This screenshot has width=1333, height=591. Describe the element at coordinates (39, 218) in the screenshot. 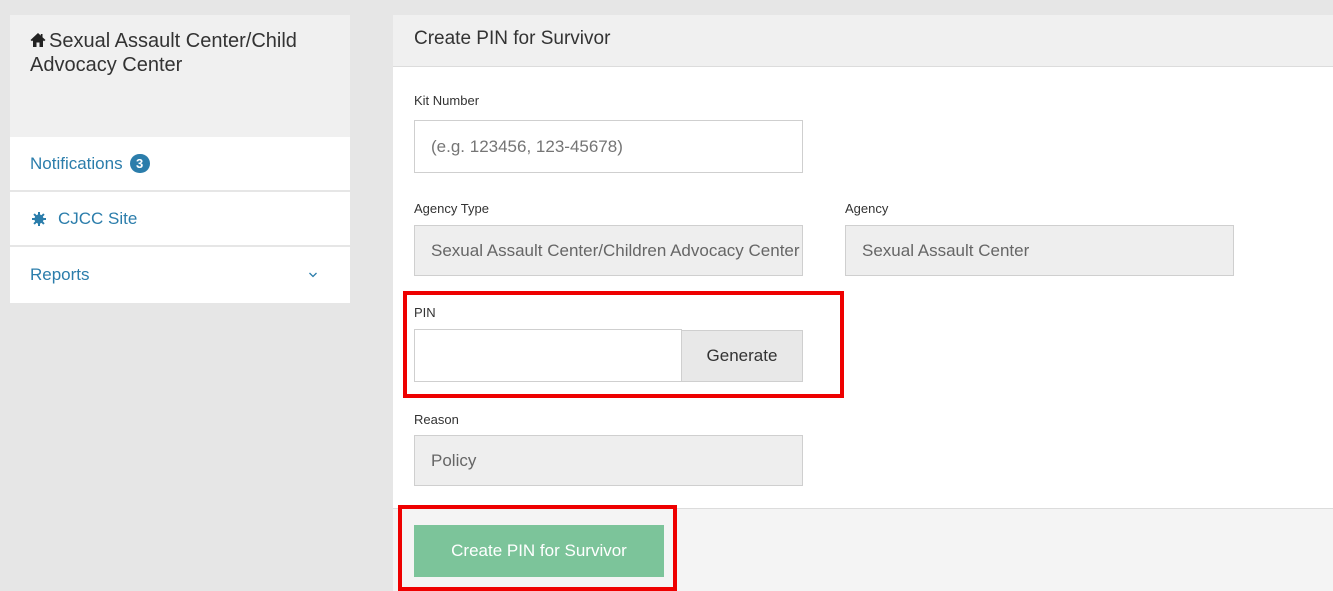

I see `gear-icon` at that location.